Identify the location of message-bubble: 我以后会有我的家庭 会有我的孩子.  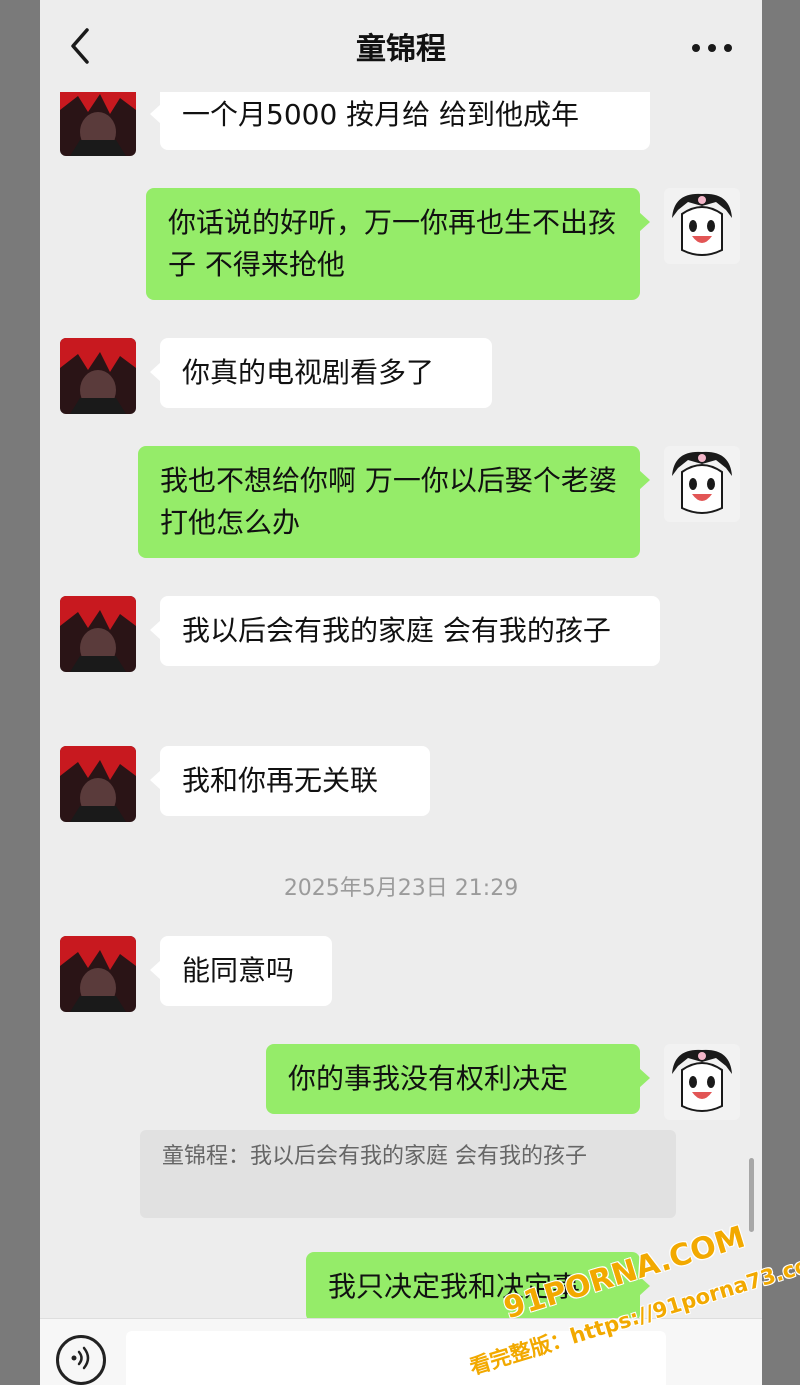
(405, 631).